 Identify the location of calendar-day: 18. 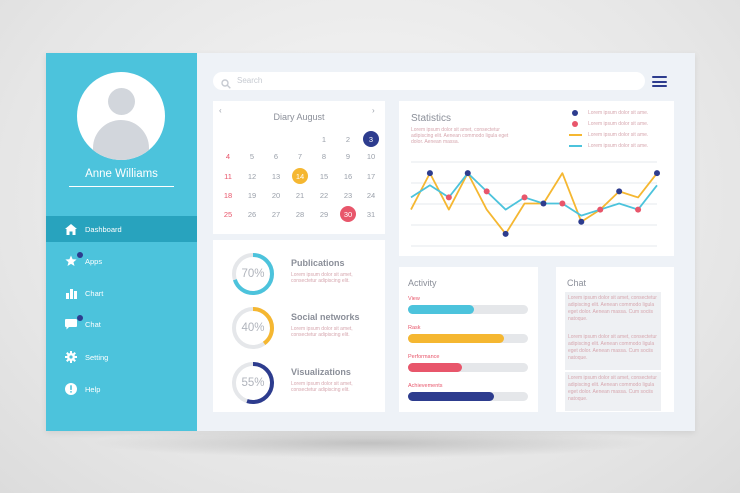
(228, 195).